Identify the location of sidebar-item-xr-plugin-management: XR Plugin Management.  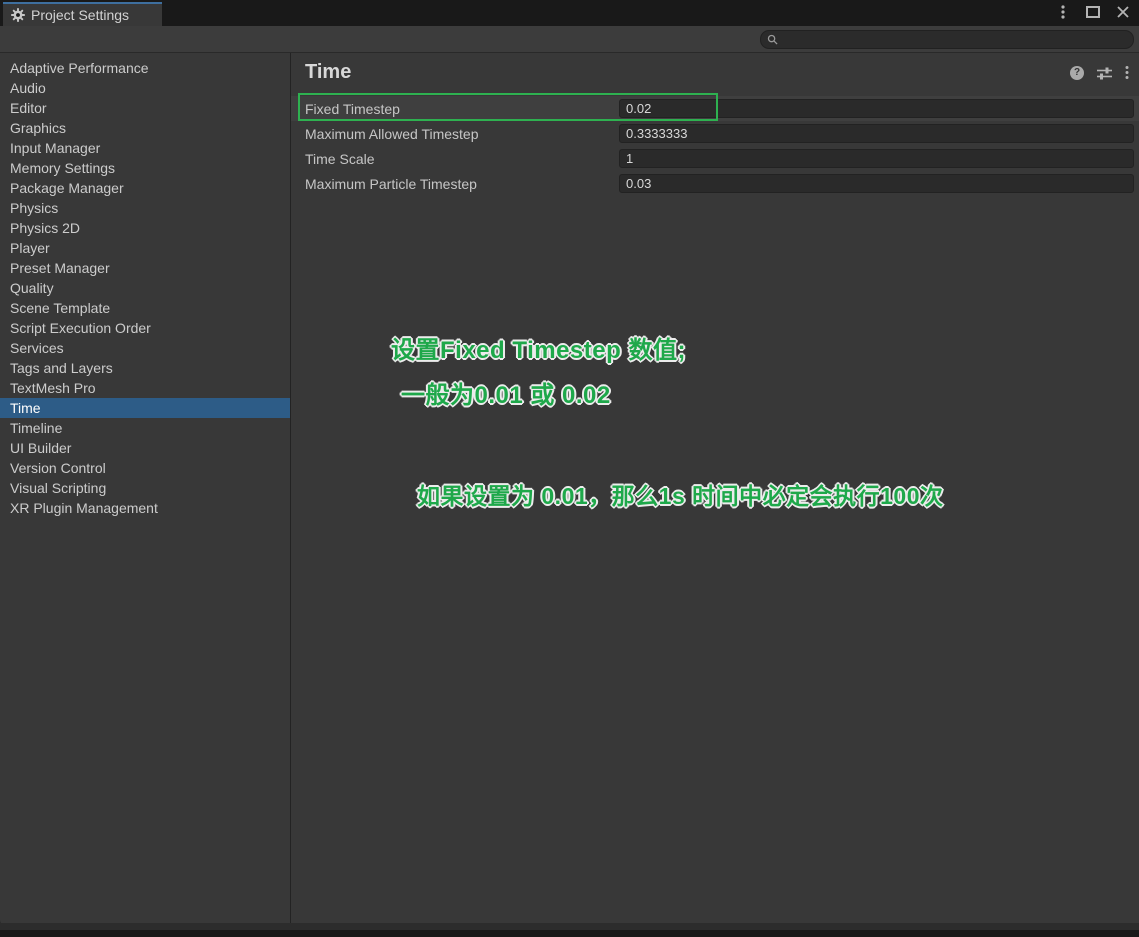
(145, 508).